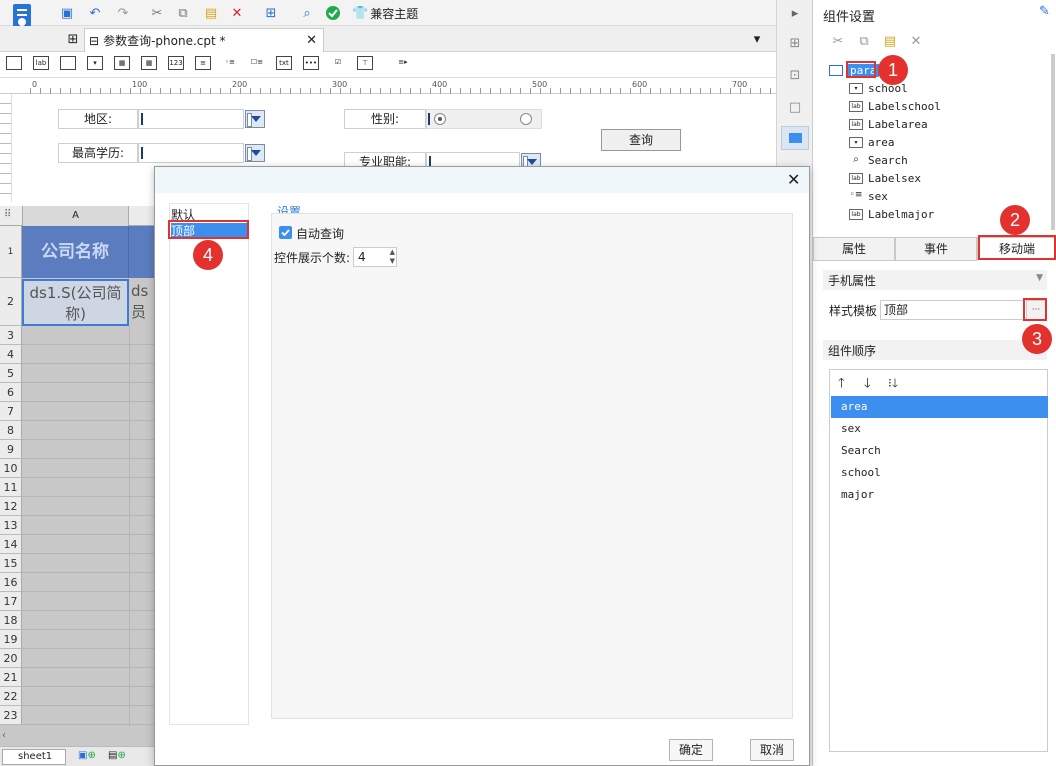 The height and width of the screenshot is (766, 1056). I want to click on data-cell-a: ds1.S(公司简称), so click(75, 302).